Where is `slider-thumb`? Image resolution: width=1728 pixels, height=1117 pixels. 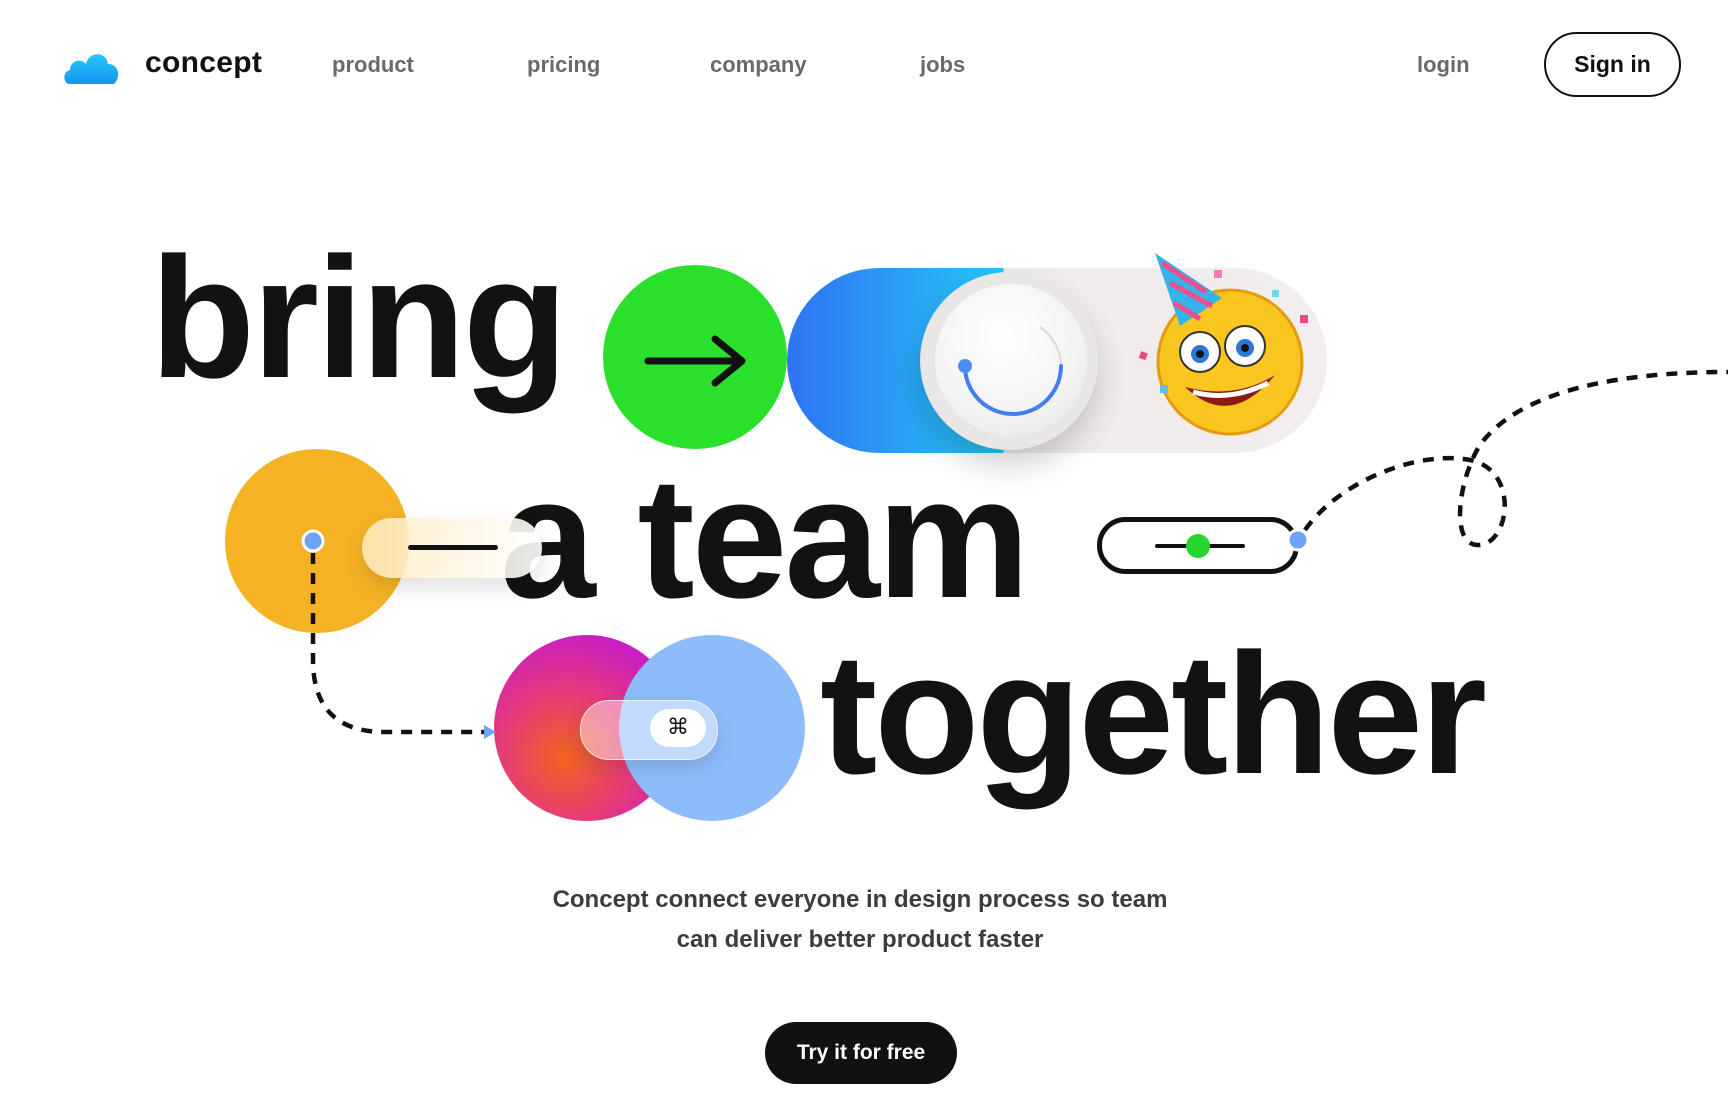 slider-thumb is located at coordinates (1198, 546).